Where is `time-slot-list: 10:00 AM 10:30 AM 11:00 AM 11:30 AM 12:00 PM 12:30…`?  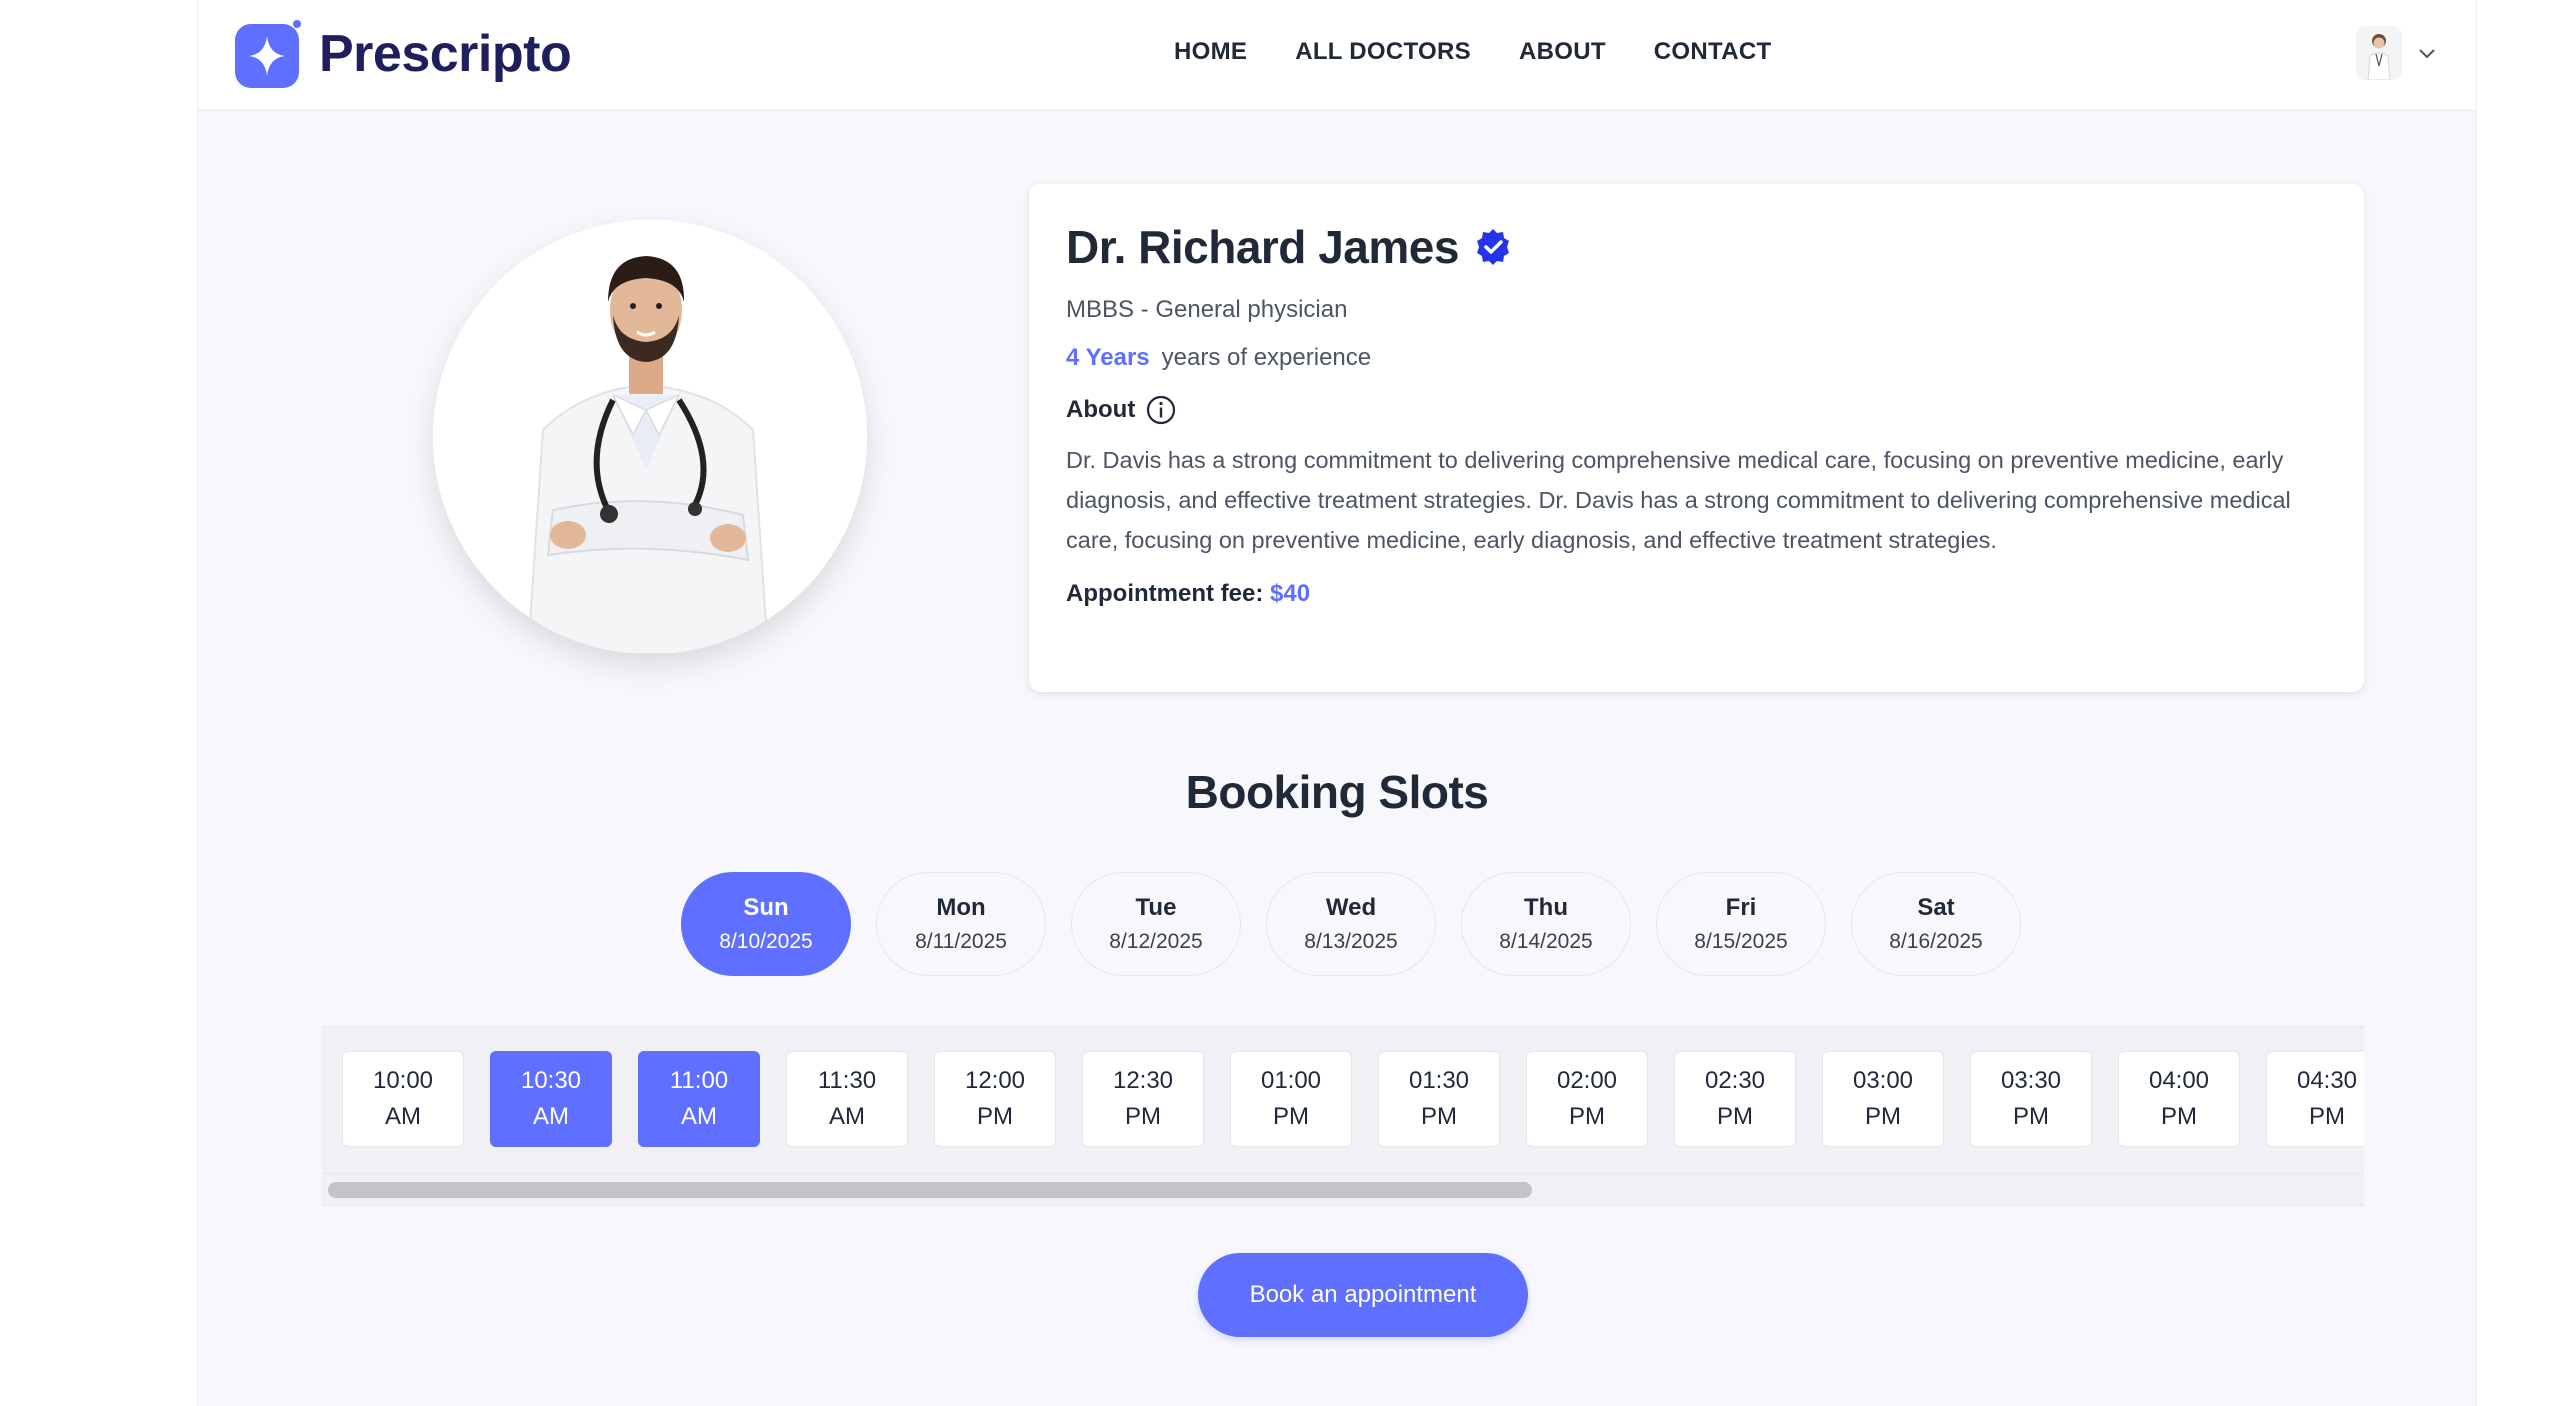 time-slot-list: 10:00 AM 10:30 AM 11:00 AM 11:30 AM 12:00 PM 12:30… is located at coordinates (1353, 1099).